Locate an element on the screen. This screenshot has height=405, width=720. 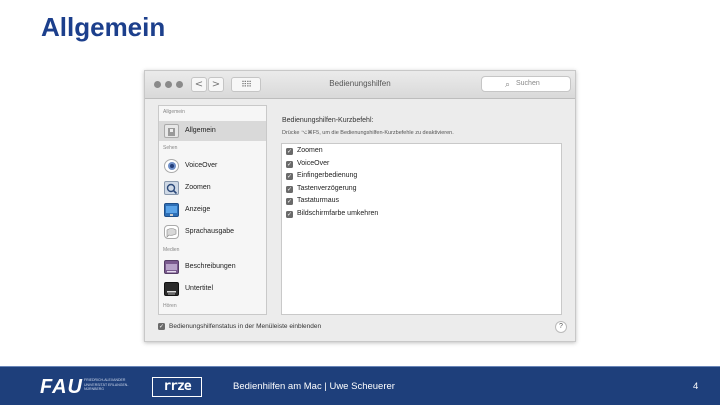
footer-text: Bedienhilfen am Mac | Uwe Scheuerer is located at coordinates (314, 386).